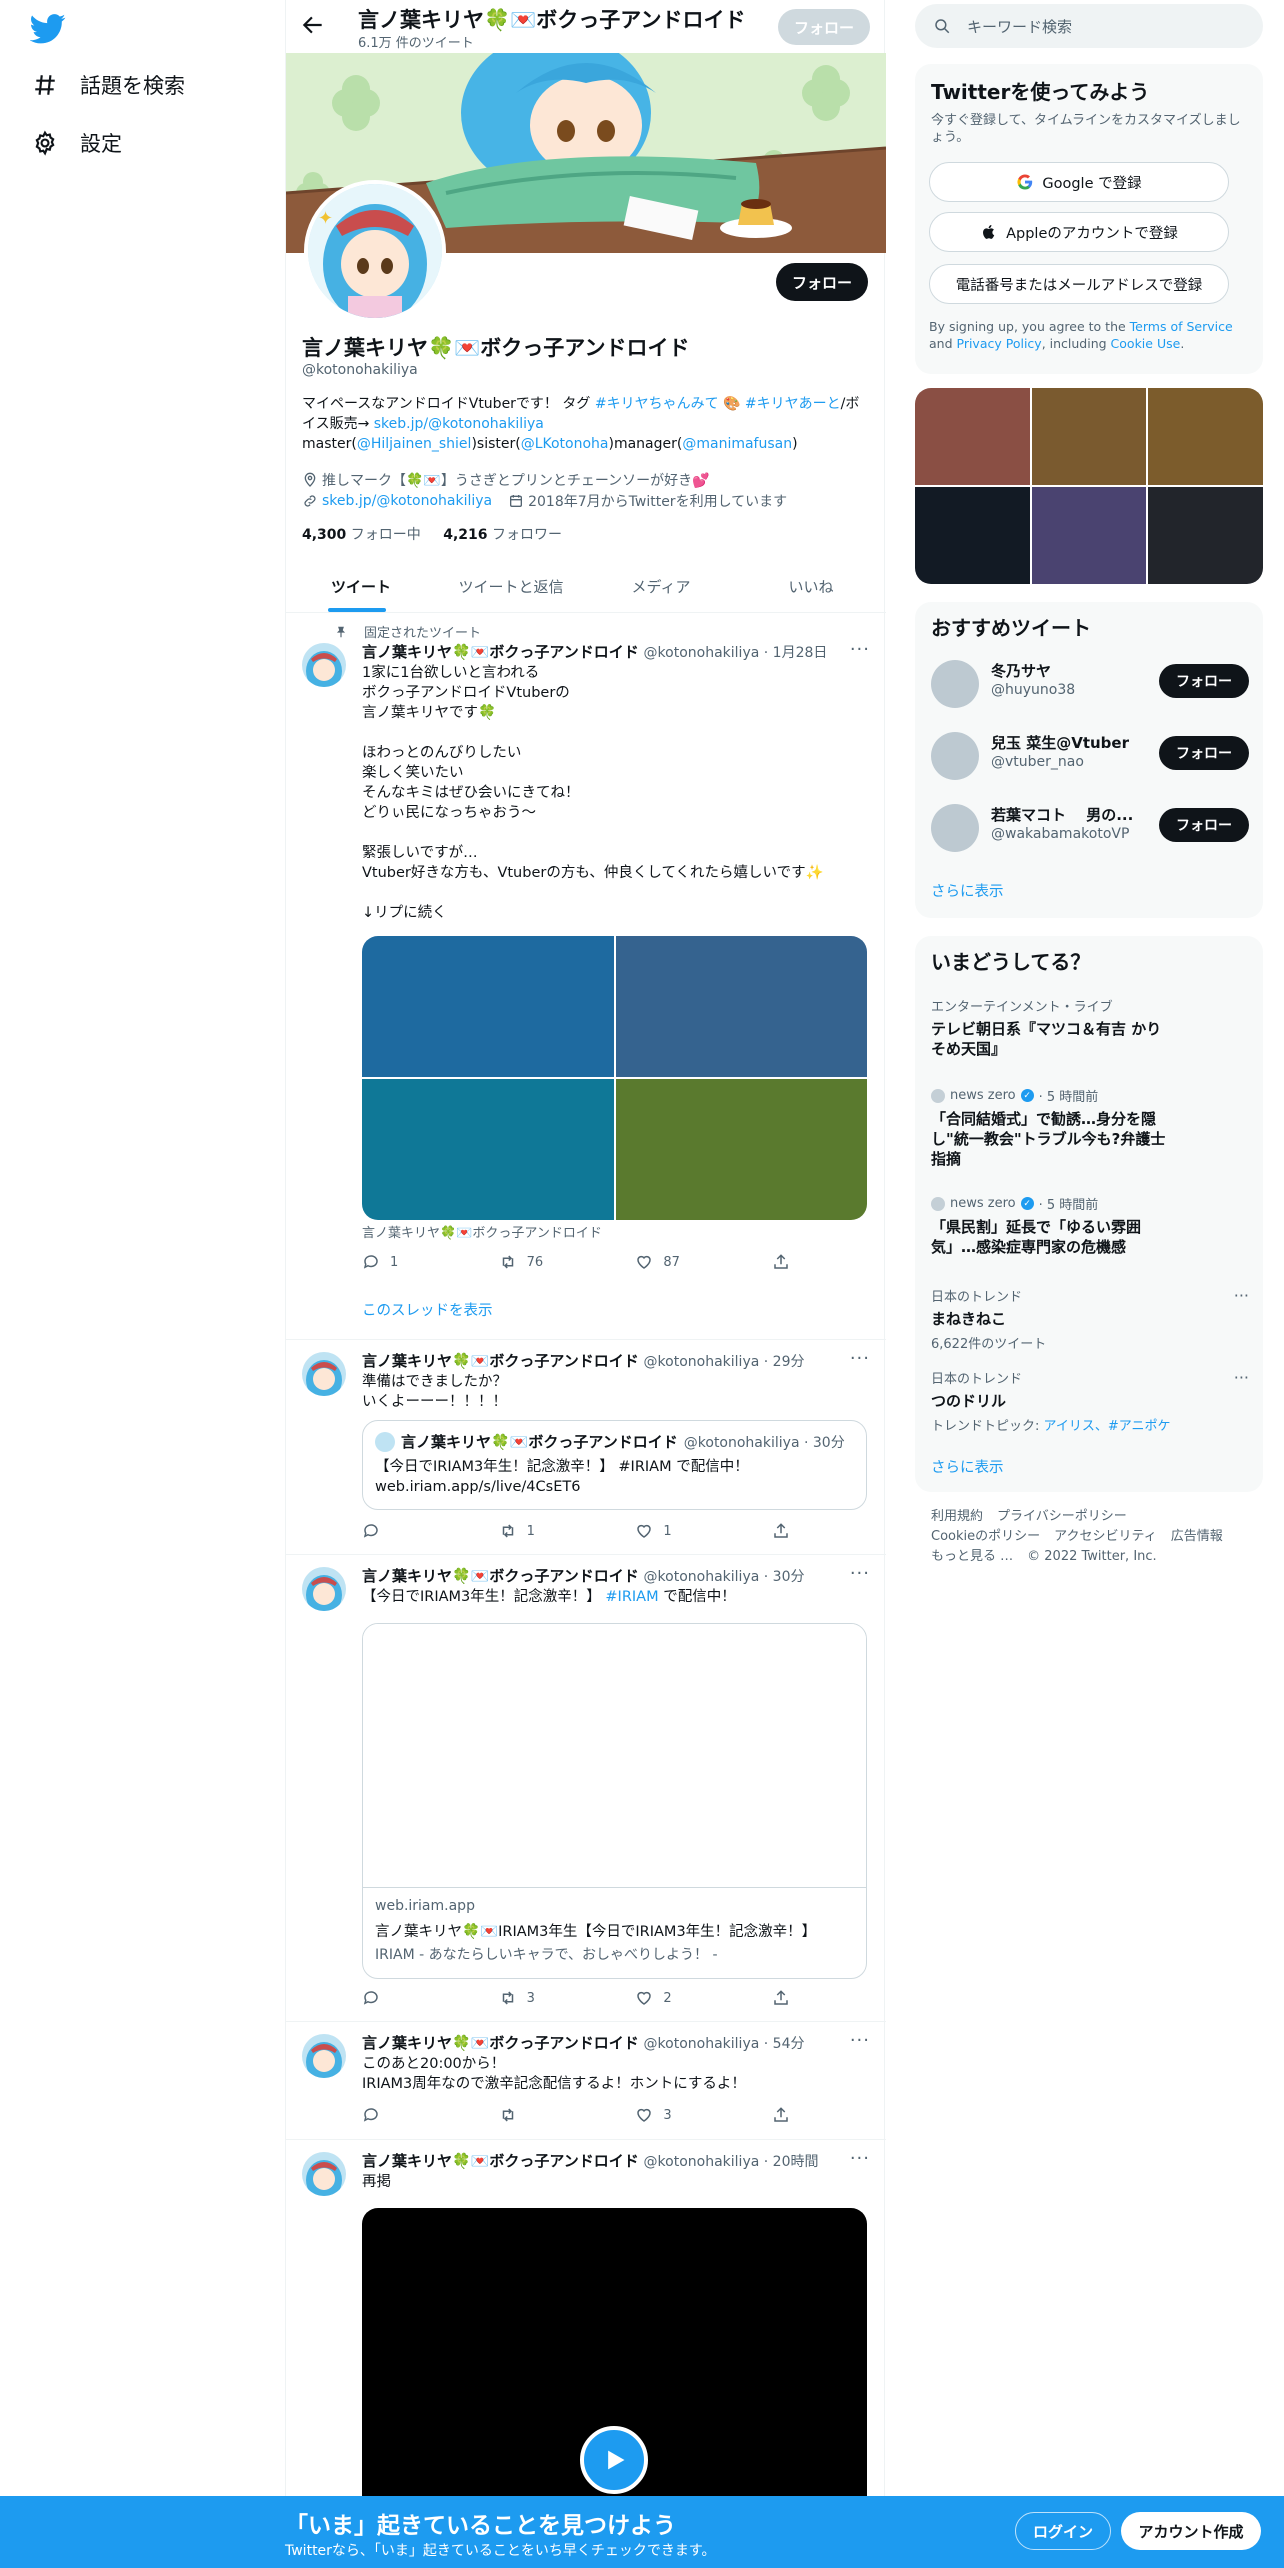 The width and height of the screenshot is (1284, 2568). What do you see at coordinates (77, 143) in the screenshot?
I see `sidebar-item-settings: 設定` at bounding box center [77, 143].